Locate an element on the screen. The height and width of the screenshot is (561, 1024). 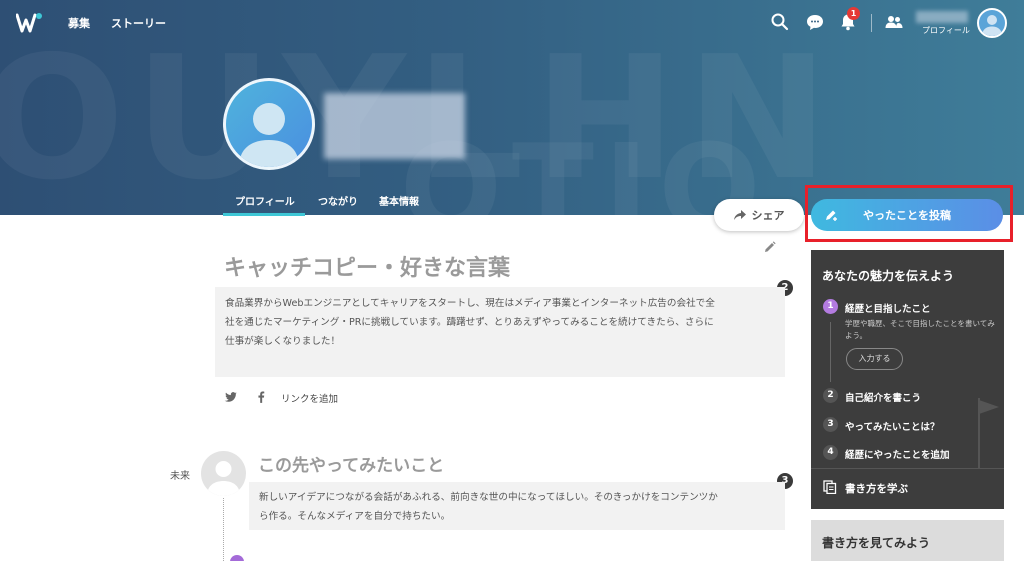
future-avatar is located at coordinates (223, 473).